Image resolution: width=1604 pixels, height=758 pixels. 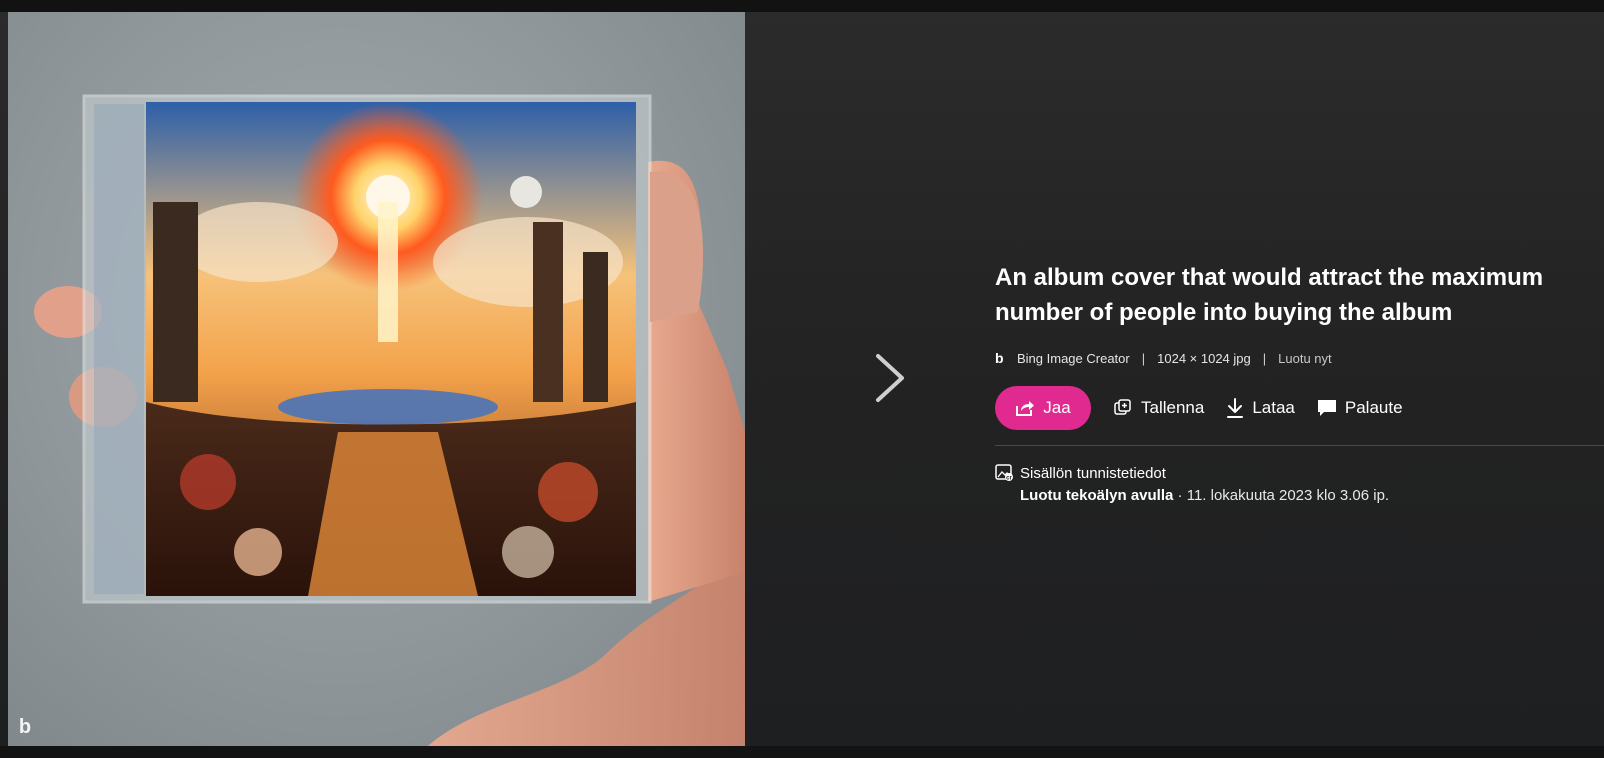 I want to click on add-to-collection-icon, so click(x=1122, y=407).